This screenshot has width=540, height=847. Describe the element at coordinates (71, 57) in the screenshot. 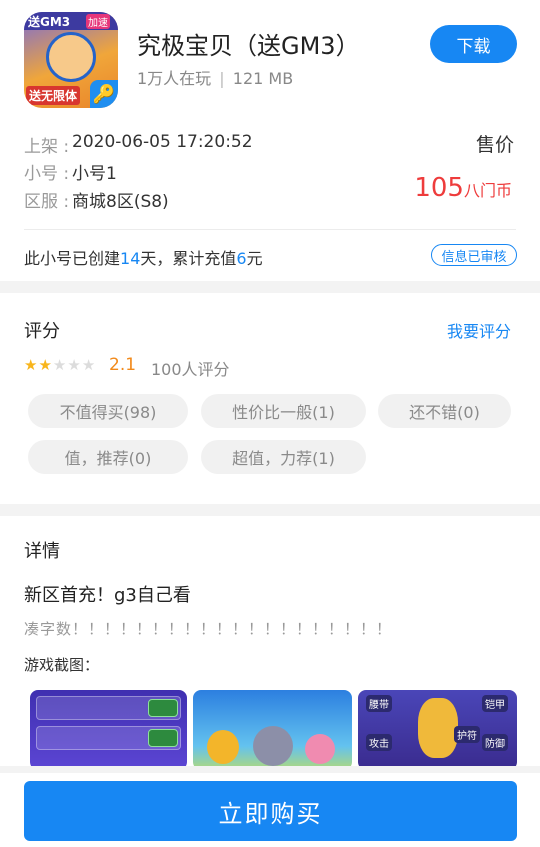

I see `character-art` at that location.